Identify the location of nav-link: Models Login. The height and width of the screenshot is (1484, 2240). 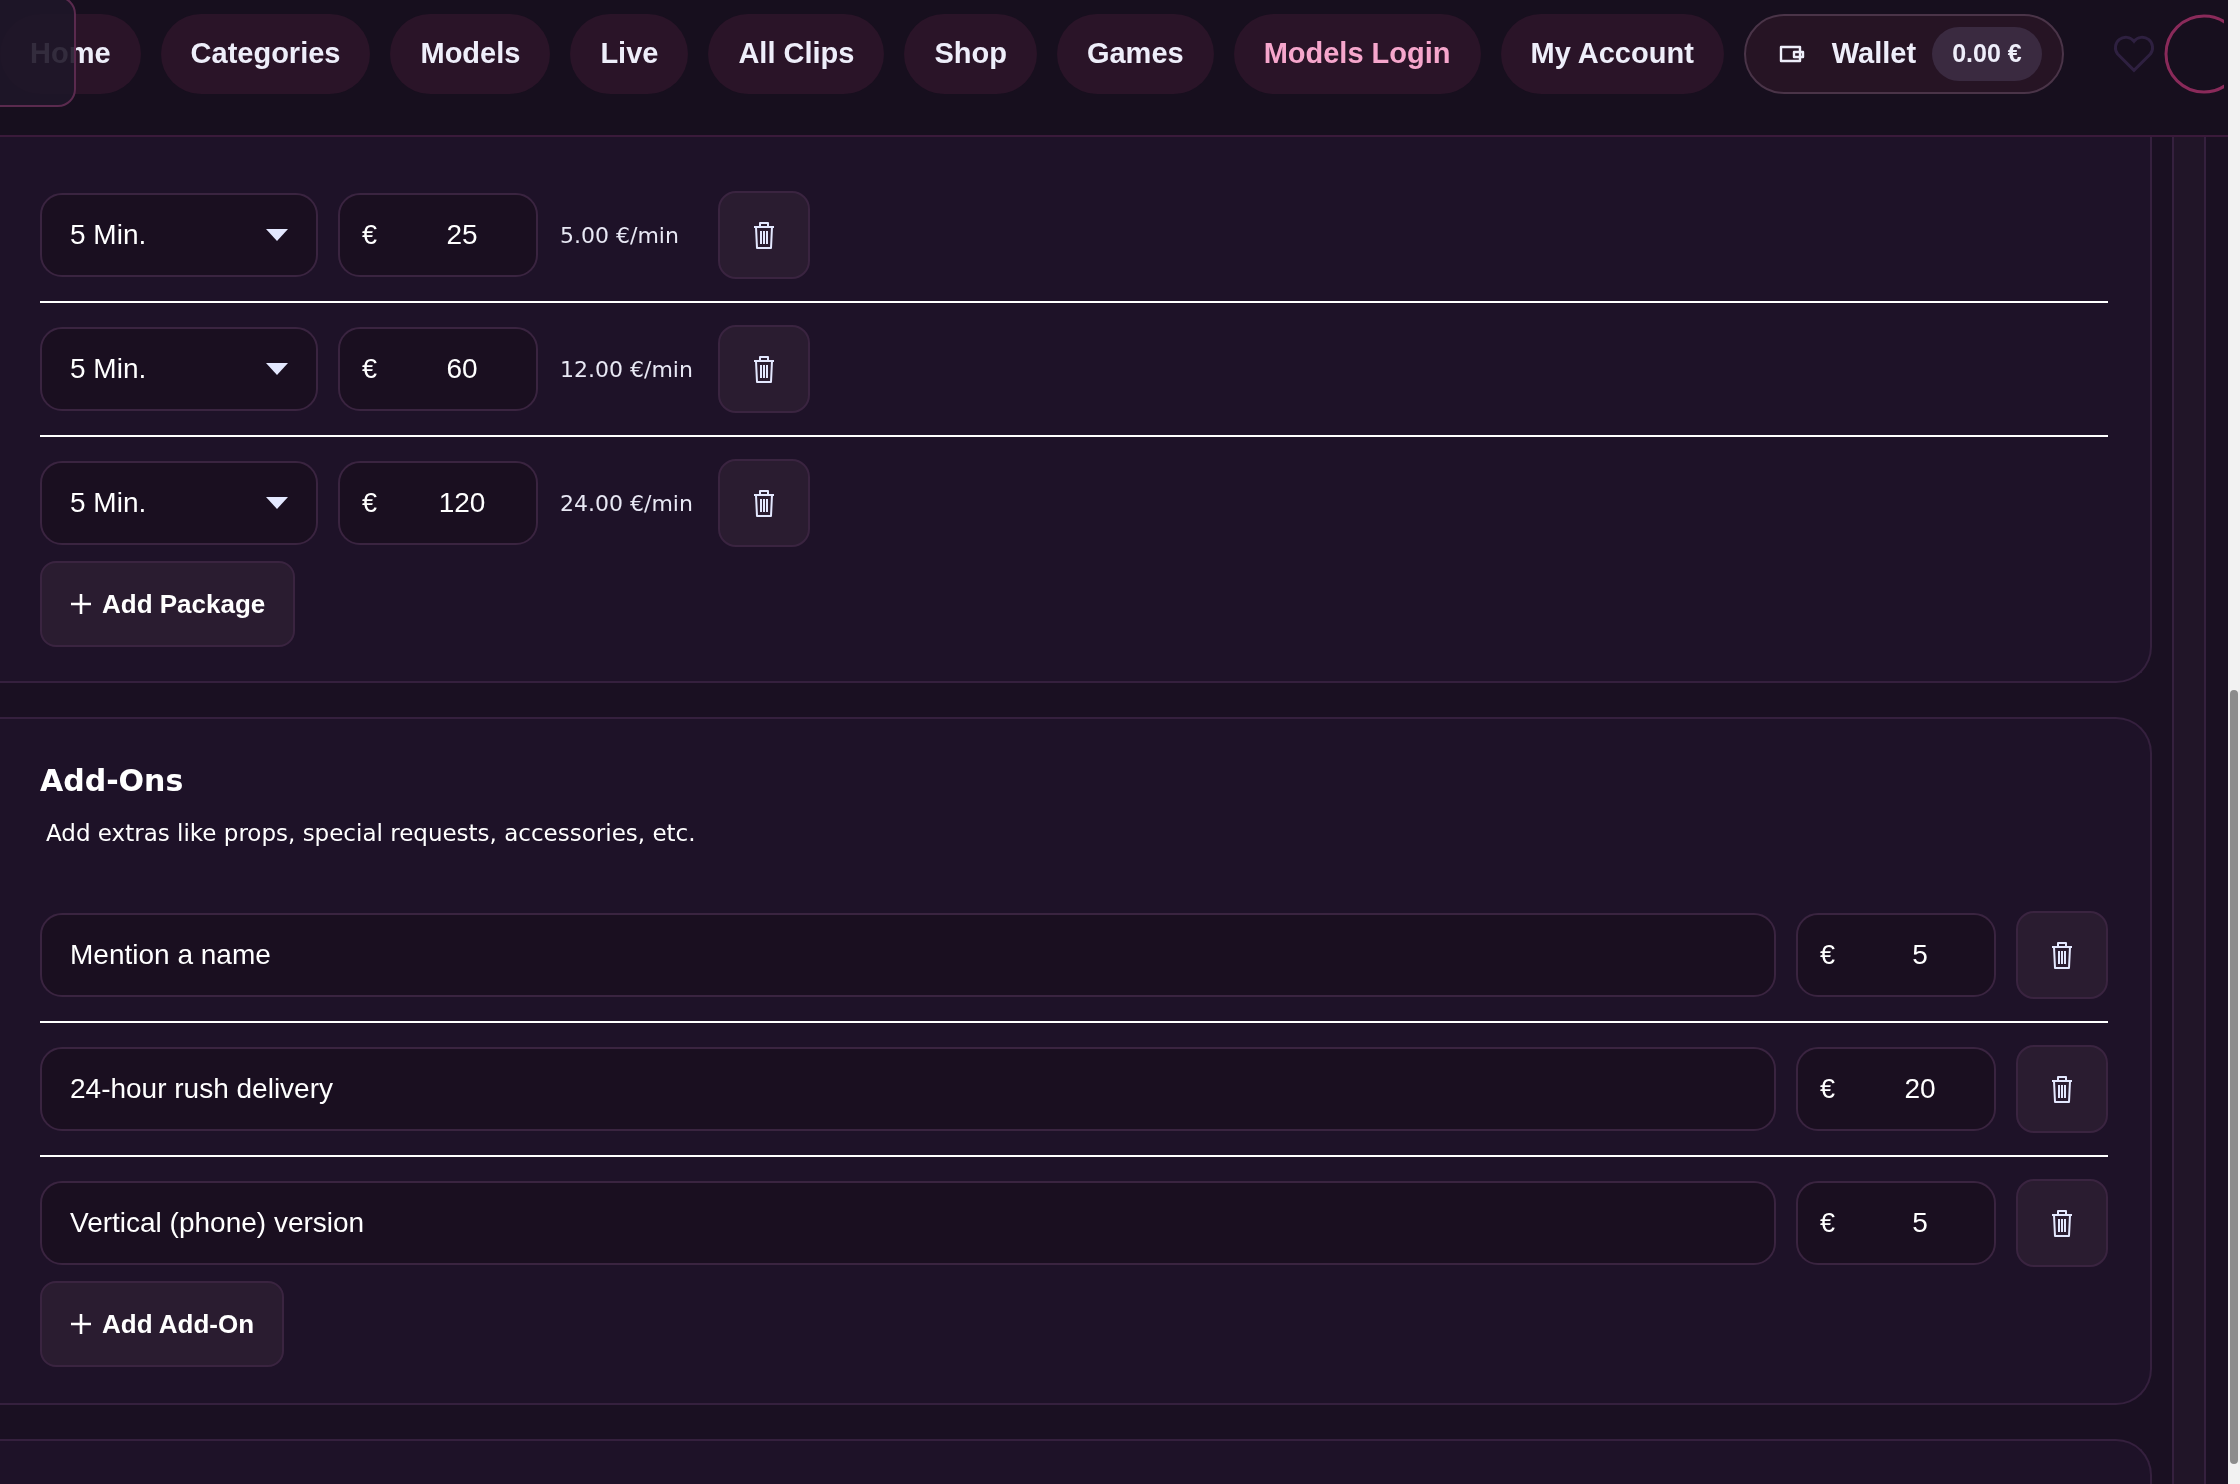
(1357, 54).